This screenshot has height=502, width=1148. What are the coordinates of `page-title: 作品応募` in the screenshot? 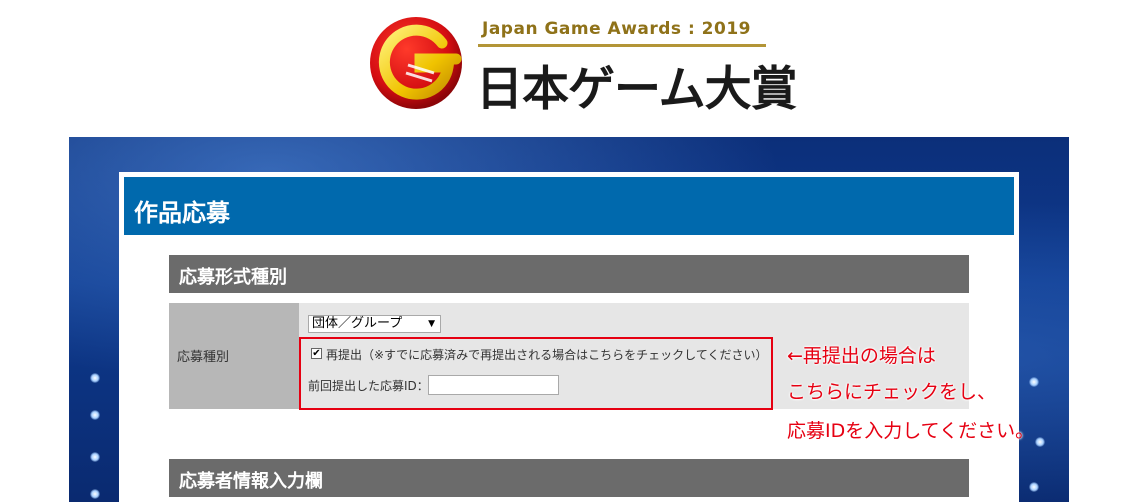 It's located at (182, 213).